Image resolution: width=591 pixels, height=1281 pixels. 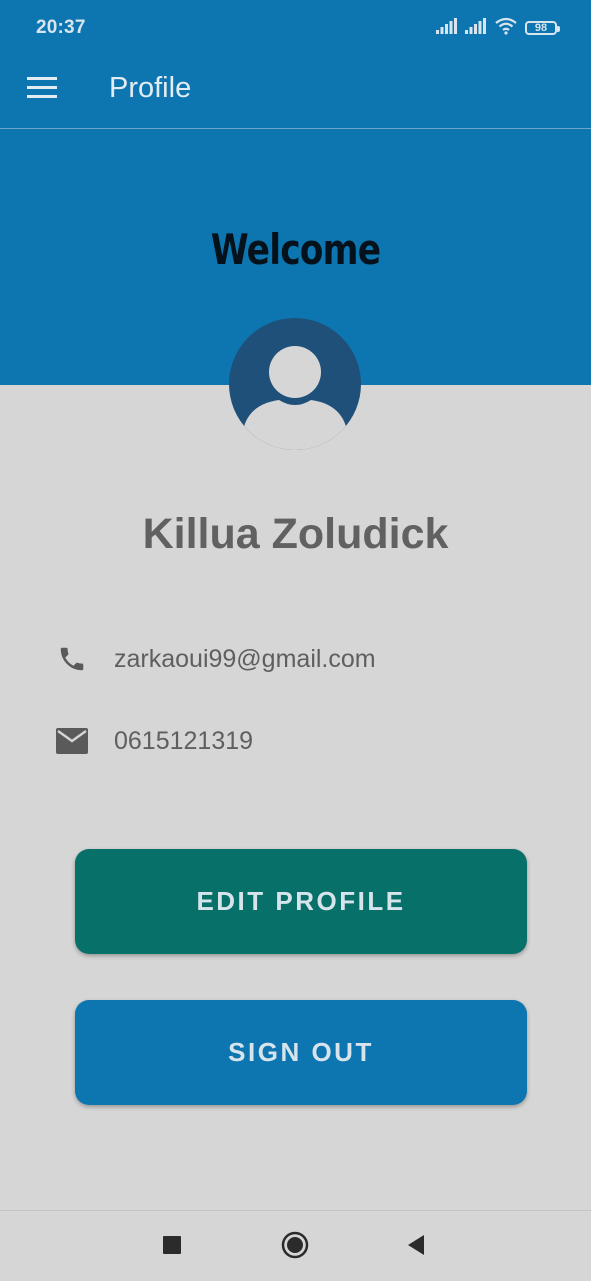 What do you see at coordinates (416, 1245) in the screenshot?
I see `back-icon` at bounding box center [416, 1245].